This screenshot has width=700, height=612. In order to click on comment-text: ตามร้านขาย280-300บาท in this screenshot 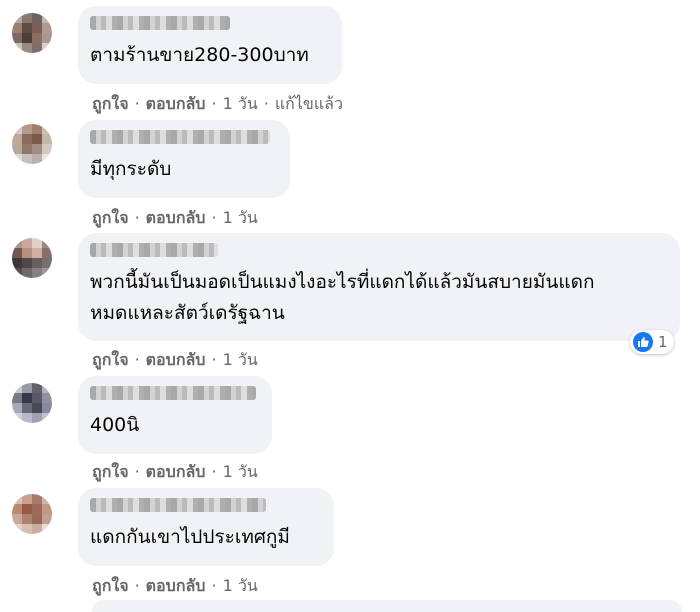, I will do `click(199, 55)`.